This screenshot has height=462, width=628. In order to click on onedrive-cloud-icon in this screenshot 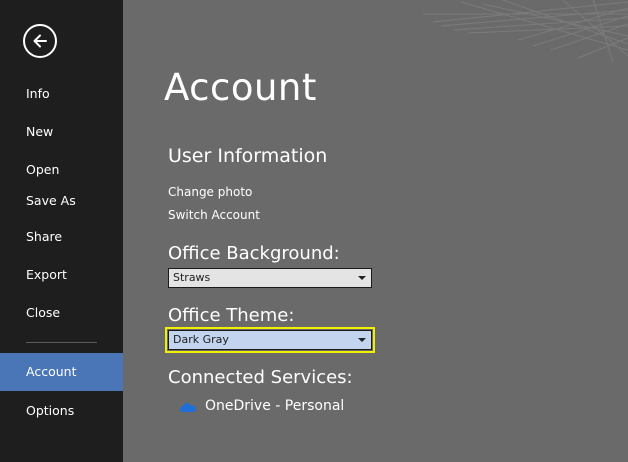, I will do `click(188, 407)`.